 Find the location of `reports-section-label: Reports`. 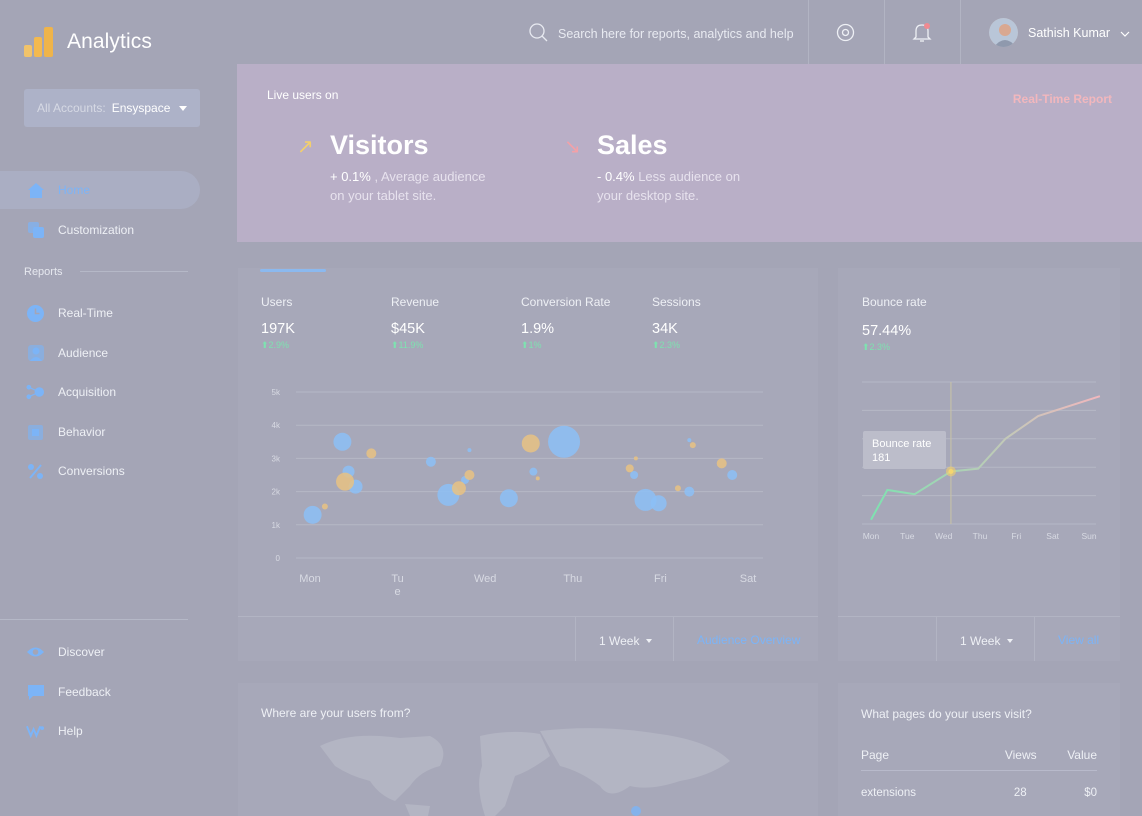

reports-section-label: Reports is located at coordinates (43, 272).